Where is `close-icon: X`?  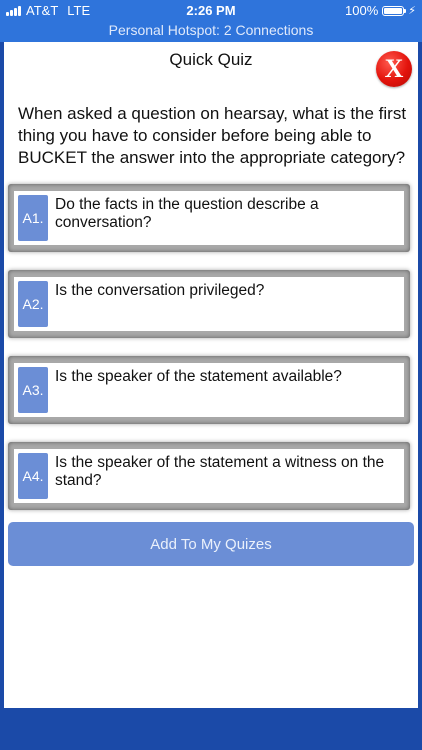
close-icon: X is located at coordinates (394, 68).